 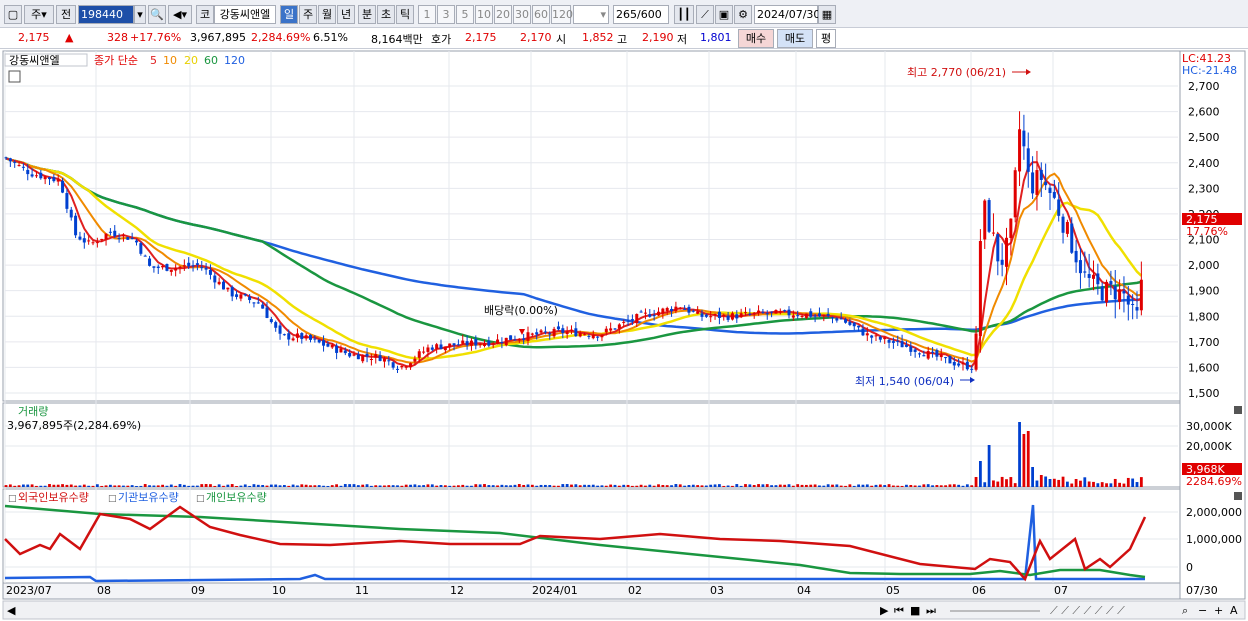 I want to click on interval-5: 5, so click(x=465, y=14).